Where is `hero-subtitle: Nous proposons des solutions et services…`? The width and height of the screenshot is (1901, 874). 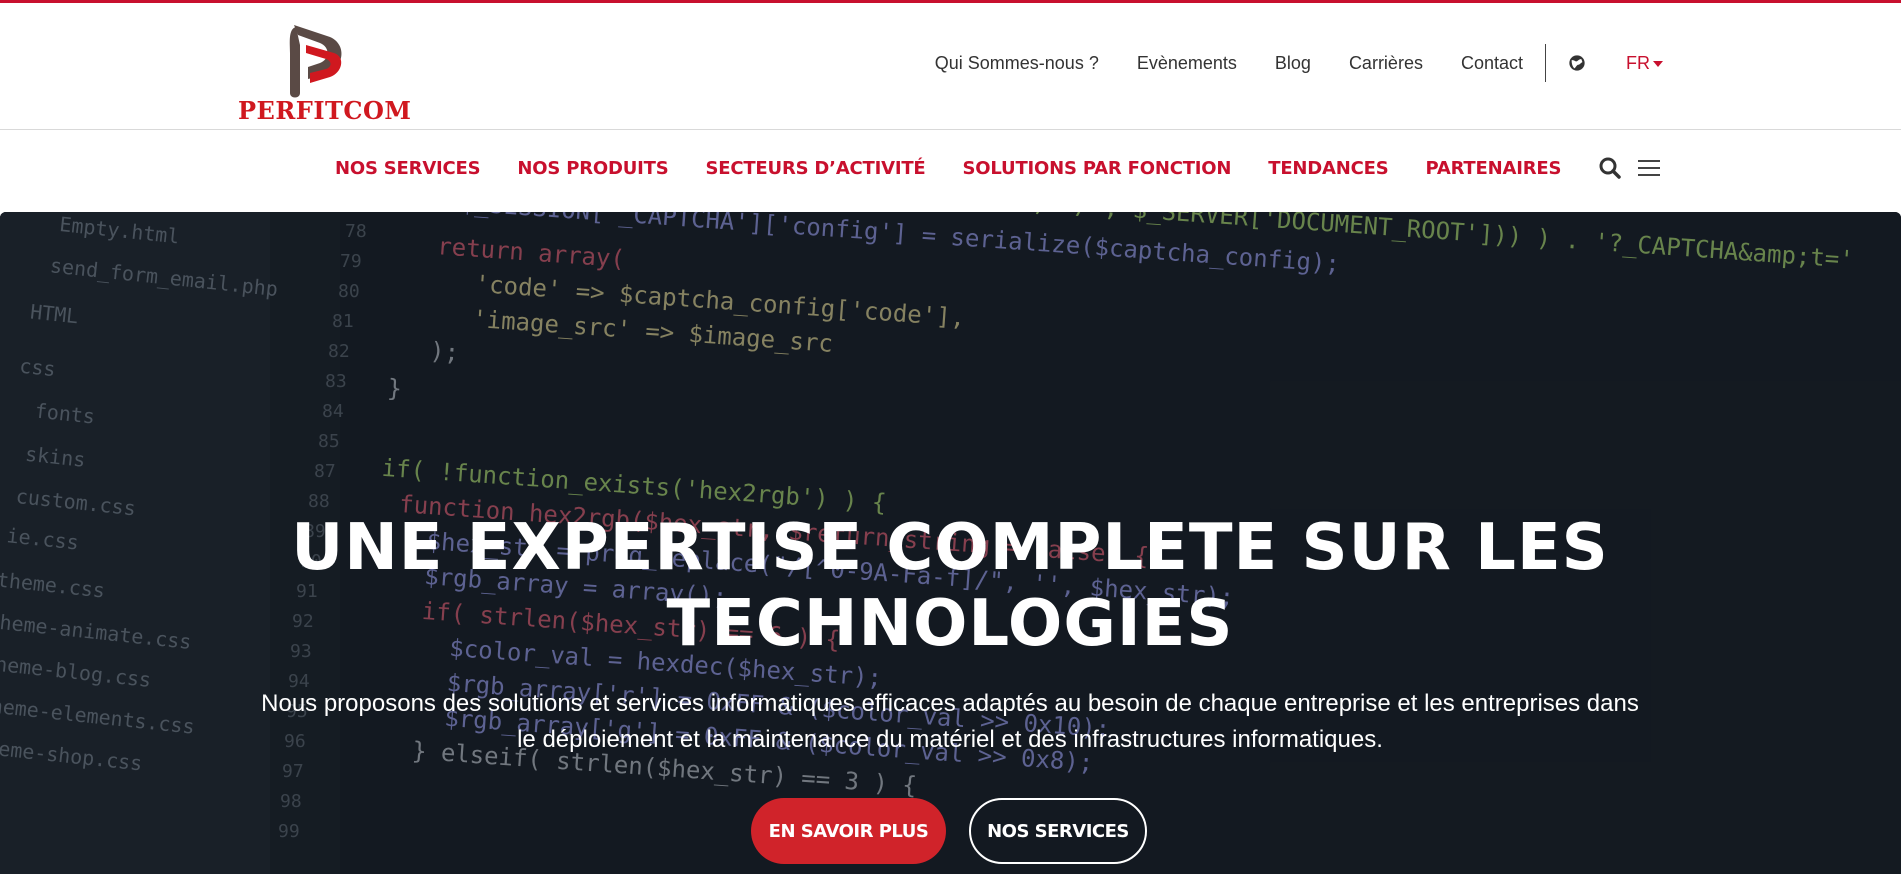 hero-subtitle: Nous proposons des solutions et services… is located at coordinates (950, 721).